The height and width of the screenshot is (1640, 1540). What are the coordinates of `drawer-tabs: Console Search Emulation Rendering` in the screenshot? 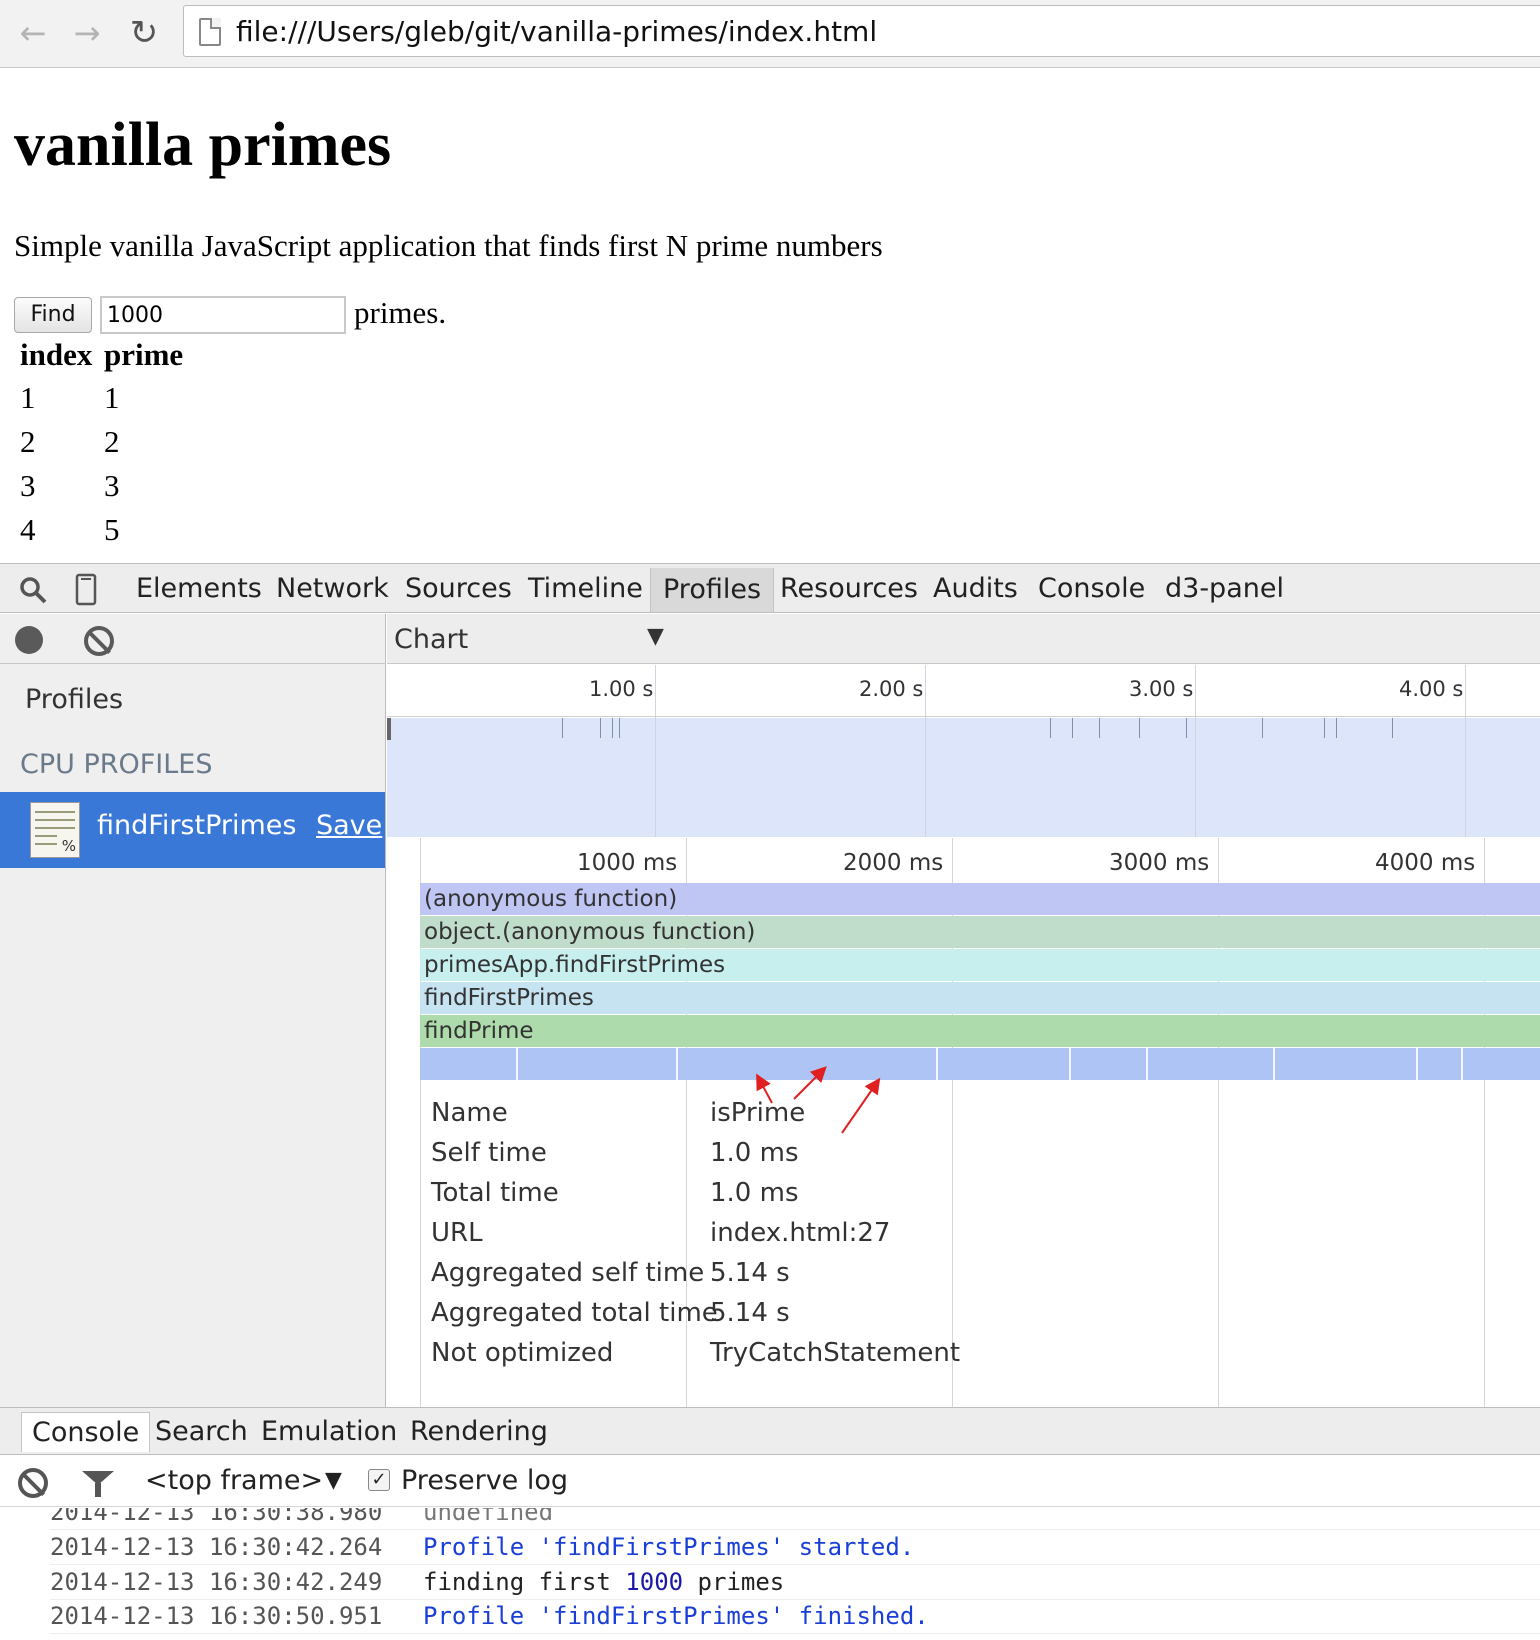 It's located at (770, 1431).